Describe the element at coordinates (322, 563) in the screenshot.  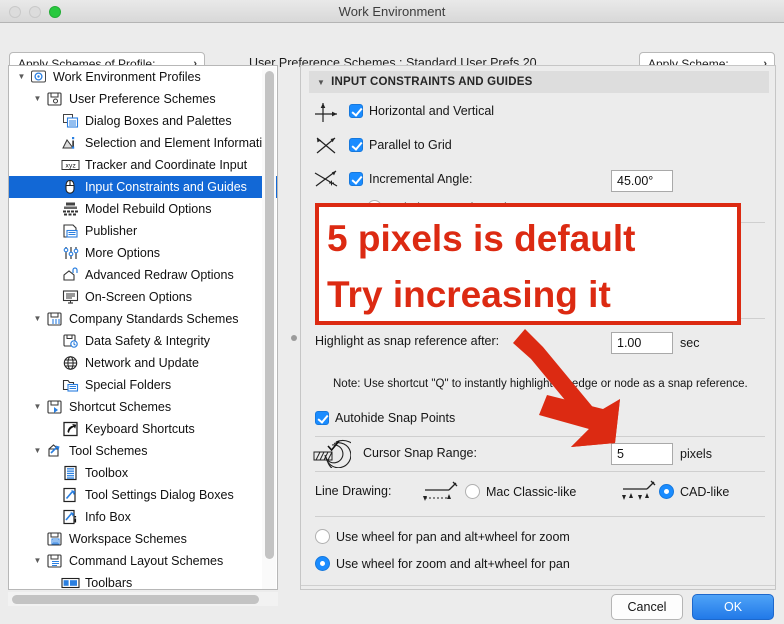
I see `wheel-zoom-radio` at that location.